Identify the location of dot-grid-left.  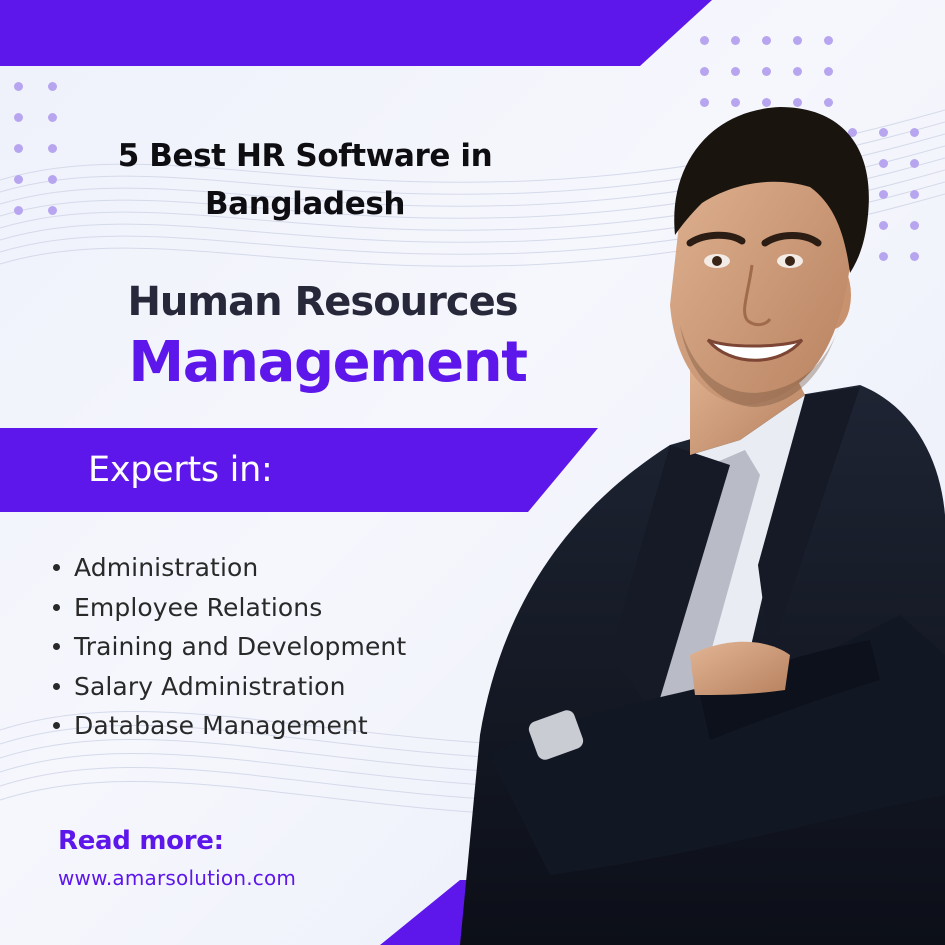
(35, 148).